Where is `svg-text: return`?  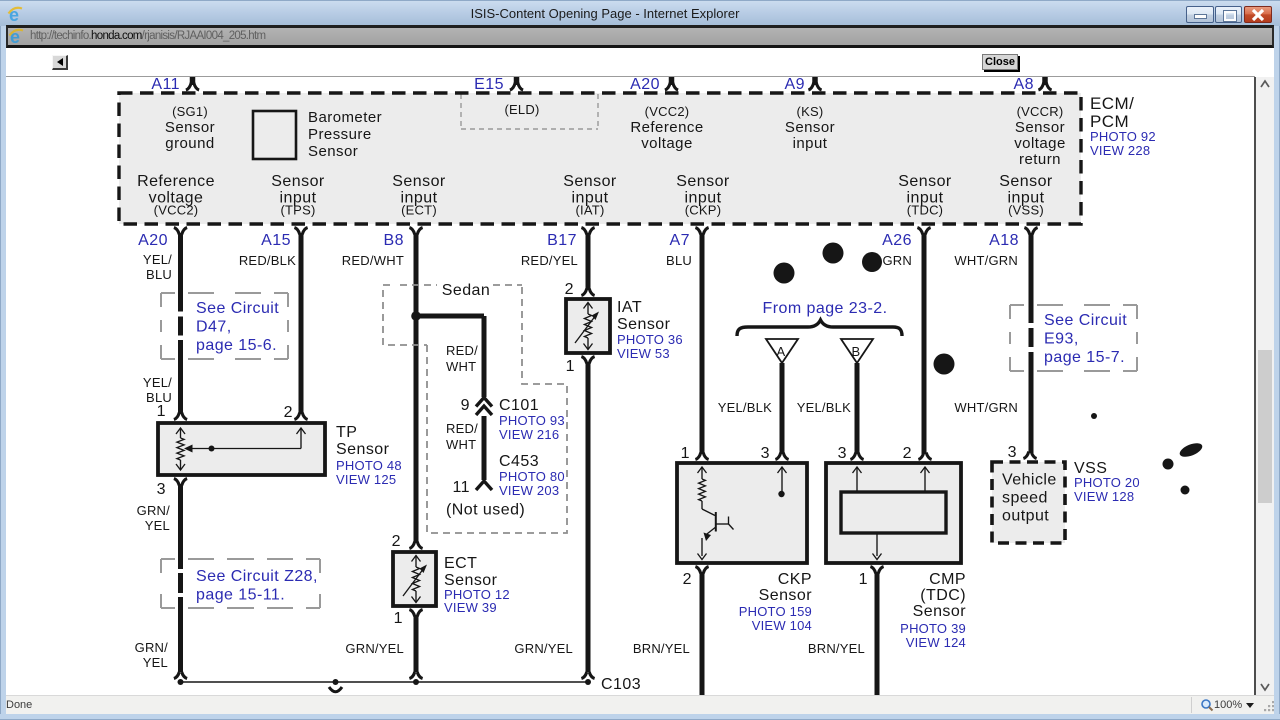 svg-text: return is located at coordinates (1040, 159).